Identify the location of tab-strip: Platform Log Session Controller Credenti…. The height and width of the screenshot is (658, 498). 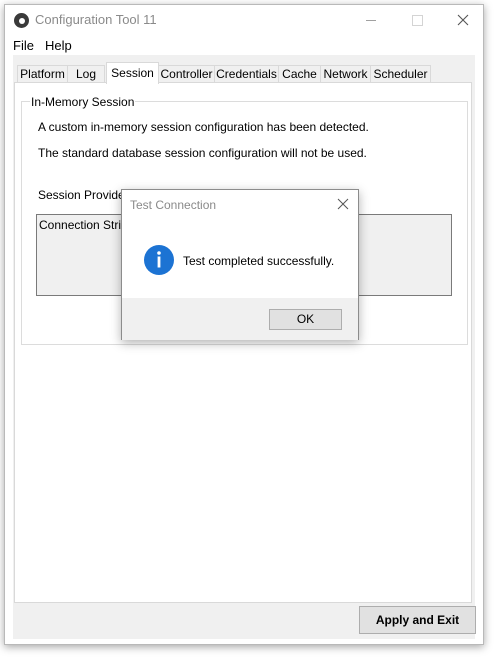
(244, 73).